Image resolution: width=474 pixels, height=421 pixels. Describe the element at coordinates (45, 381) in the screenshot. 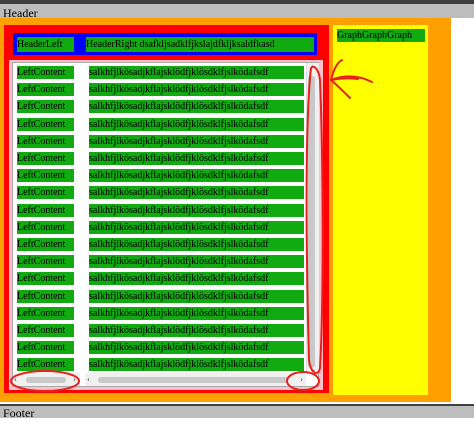

I see `annotation-left-scroll-circle` at that location.